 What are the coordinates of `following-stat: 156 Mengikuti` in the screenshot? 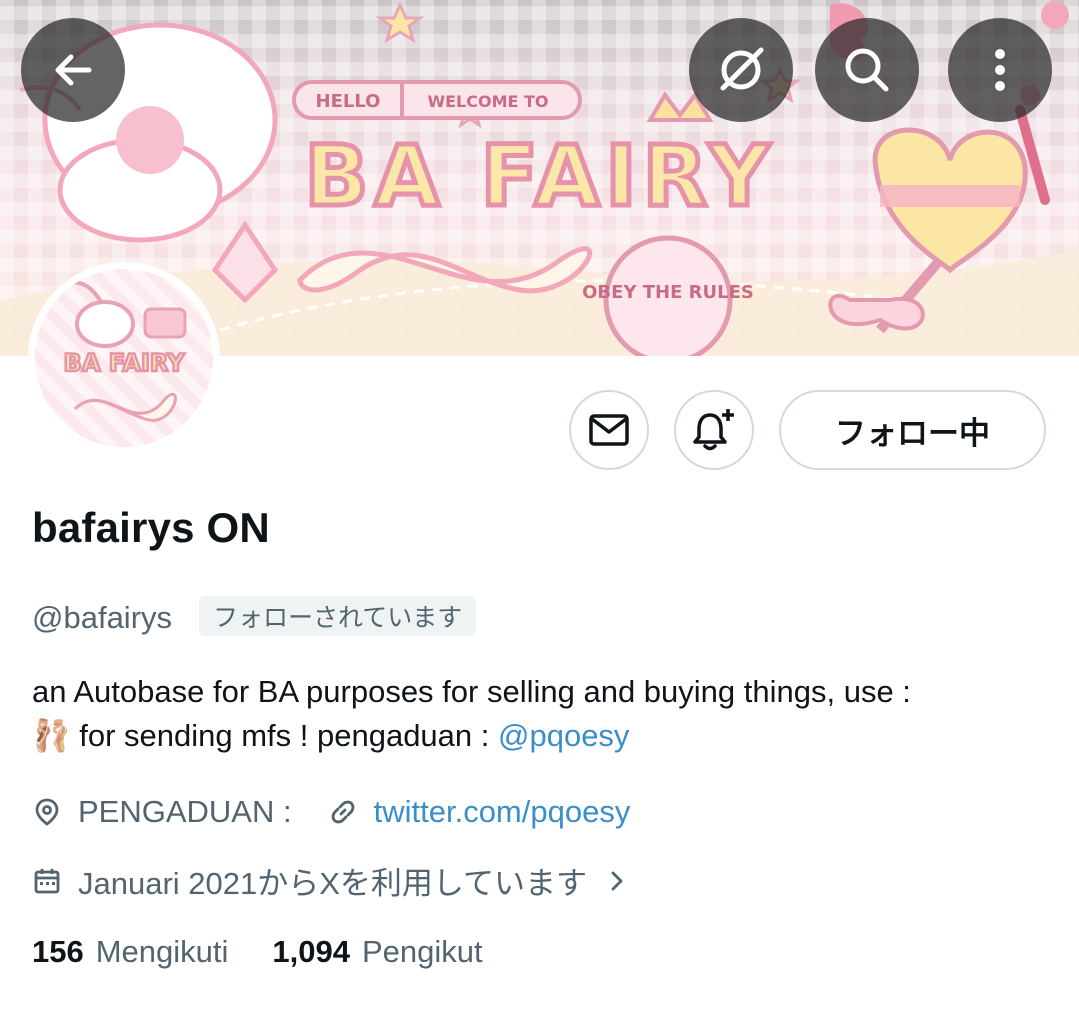 It's located at (130, 952).